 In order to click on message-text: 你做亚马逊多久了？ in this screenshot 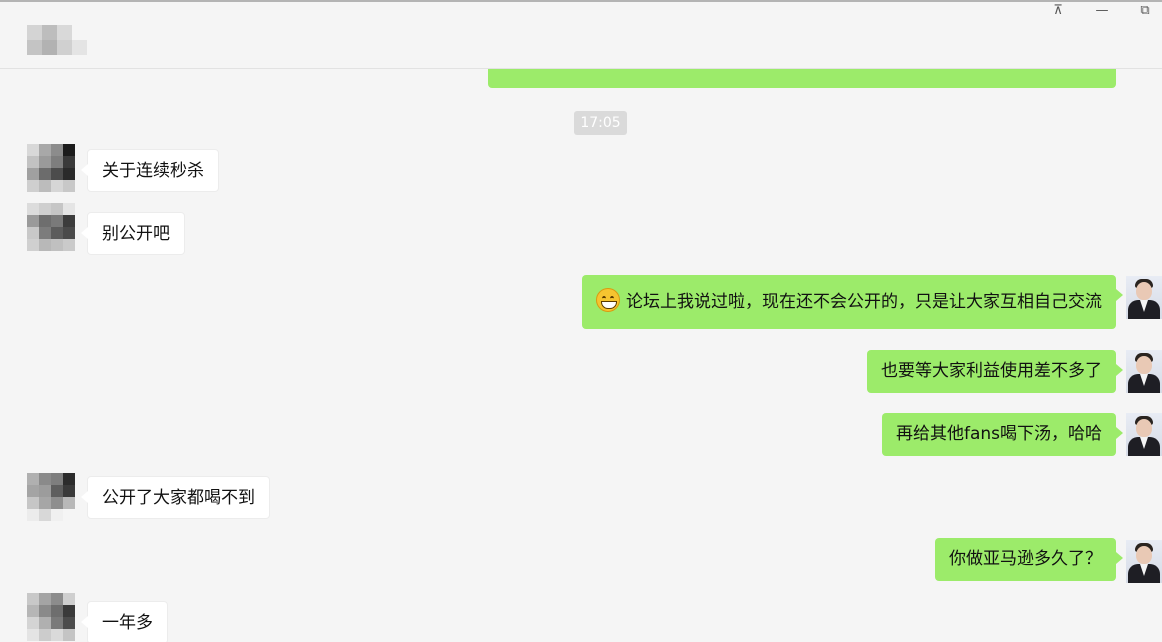, I will do `click(1025, 559)`.